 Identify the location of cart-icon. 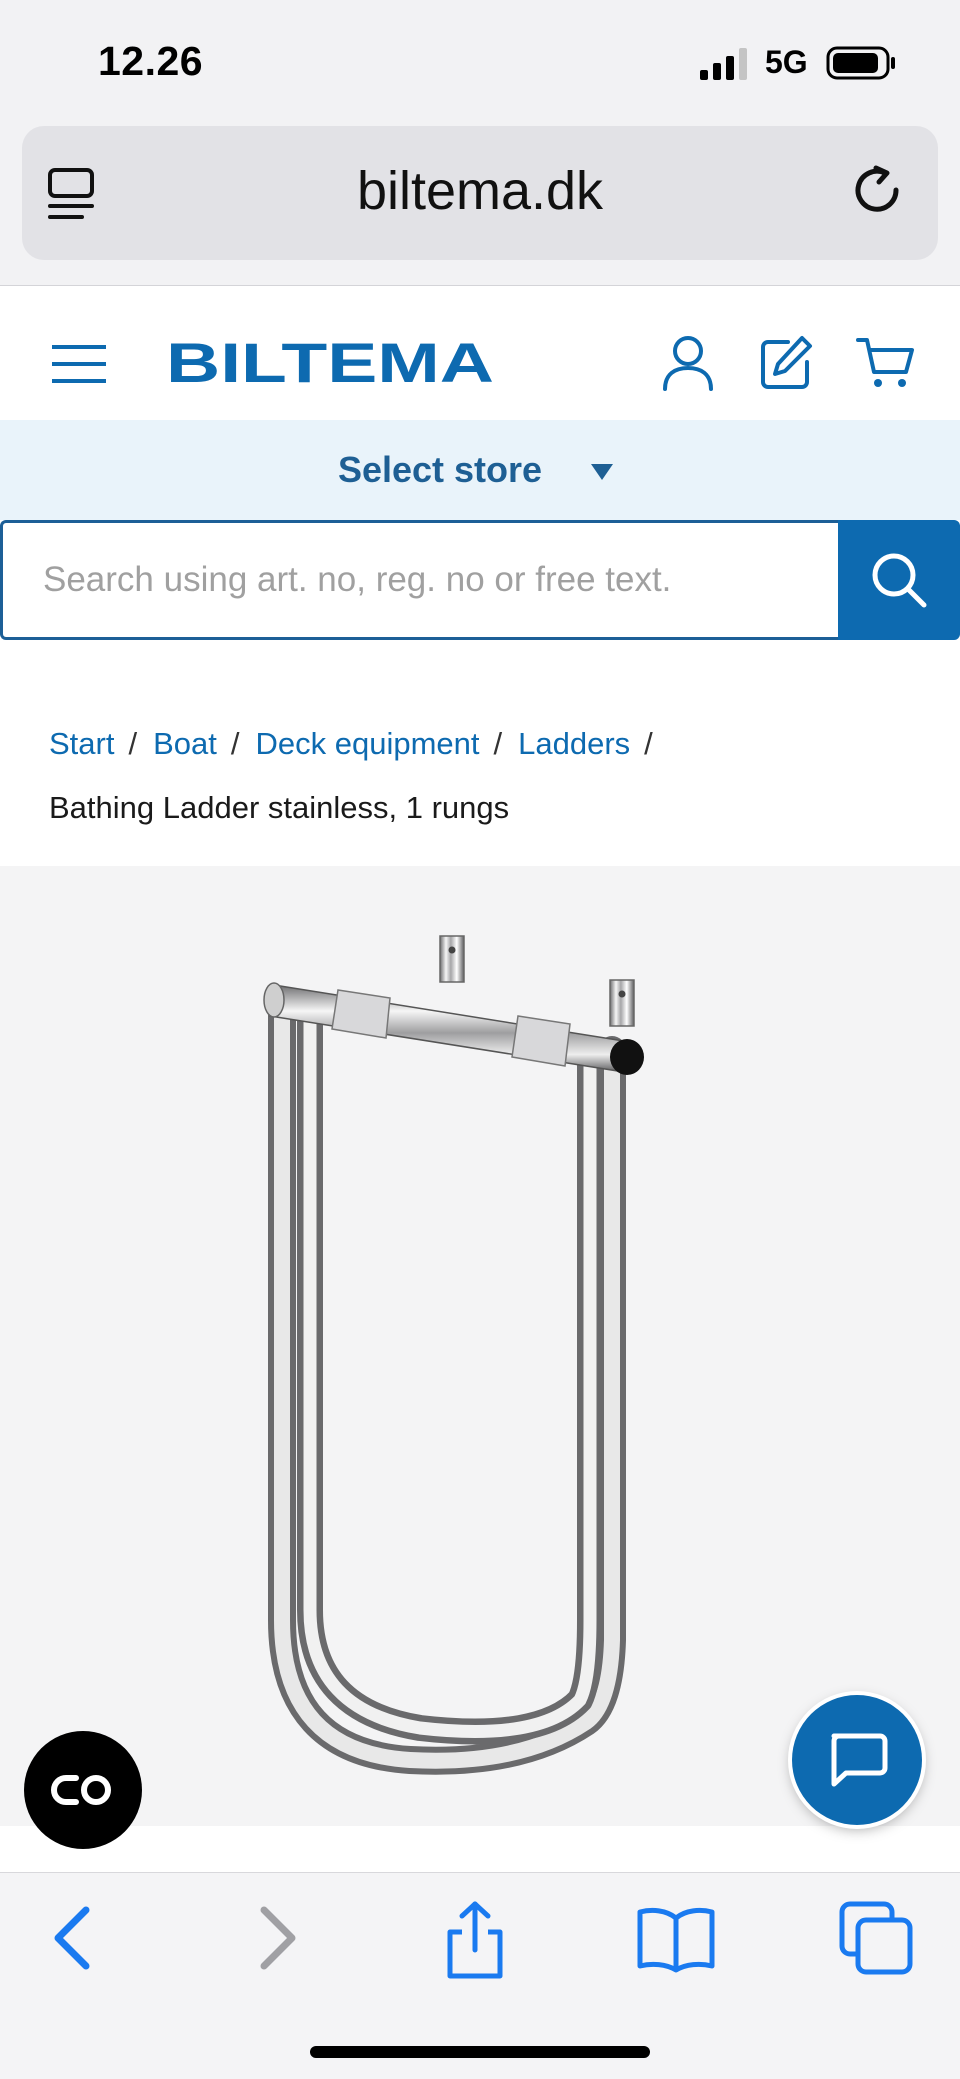
(886, 363).